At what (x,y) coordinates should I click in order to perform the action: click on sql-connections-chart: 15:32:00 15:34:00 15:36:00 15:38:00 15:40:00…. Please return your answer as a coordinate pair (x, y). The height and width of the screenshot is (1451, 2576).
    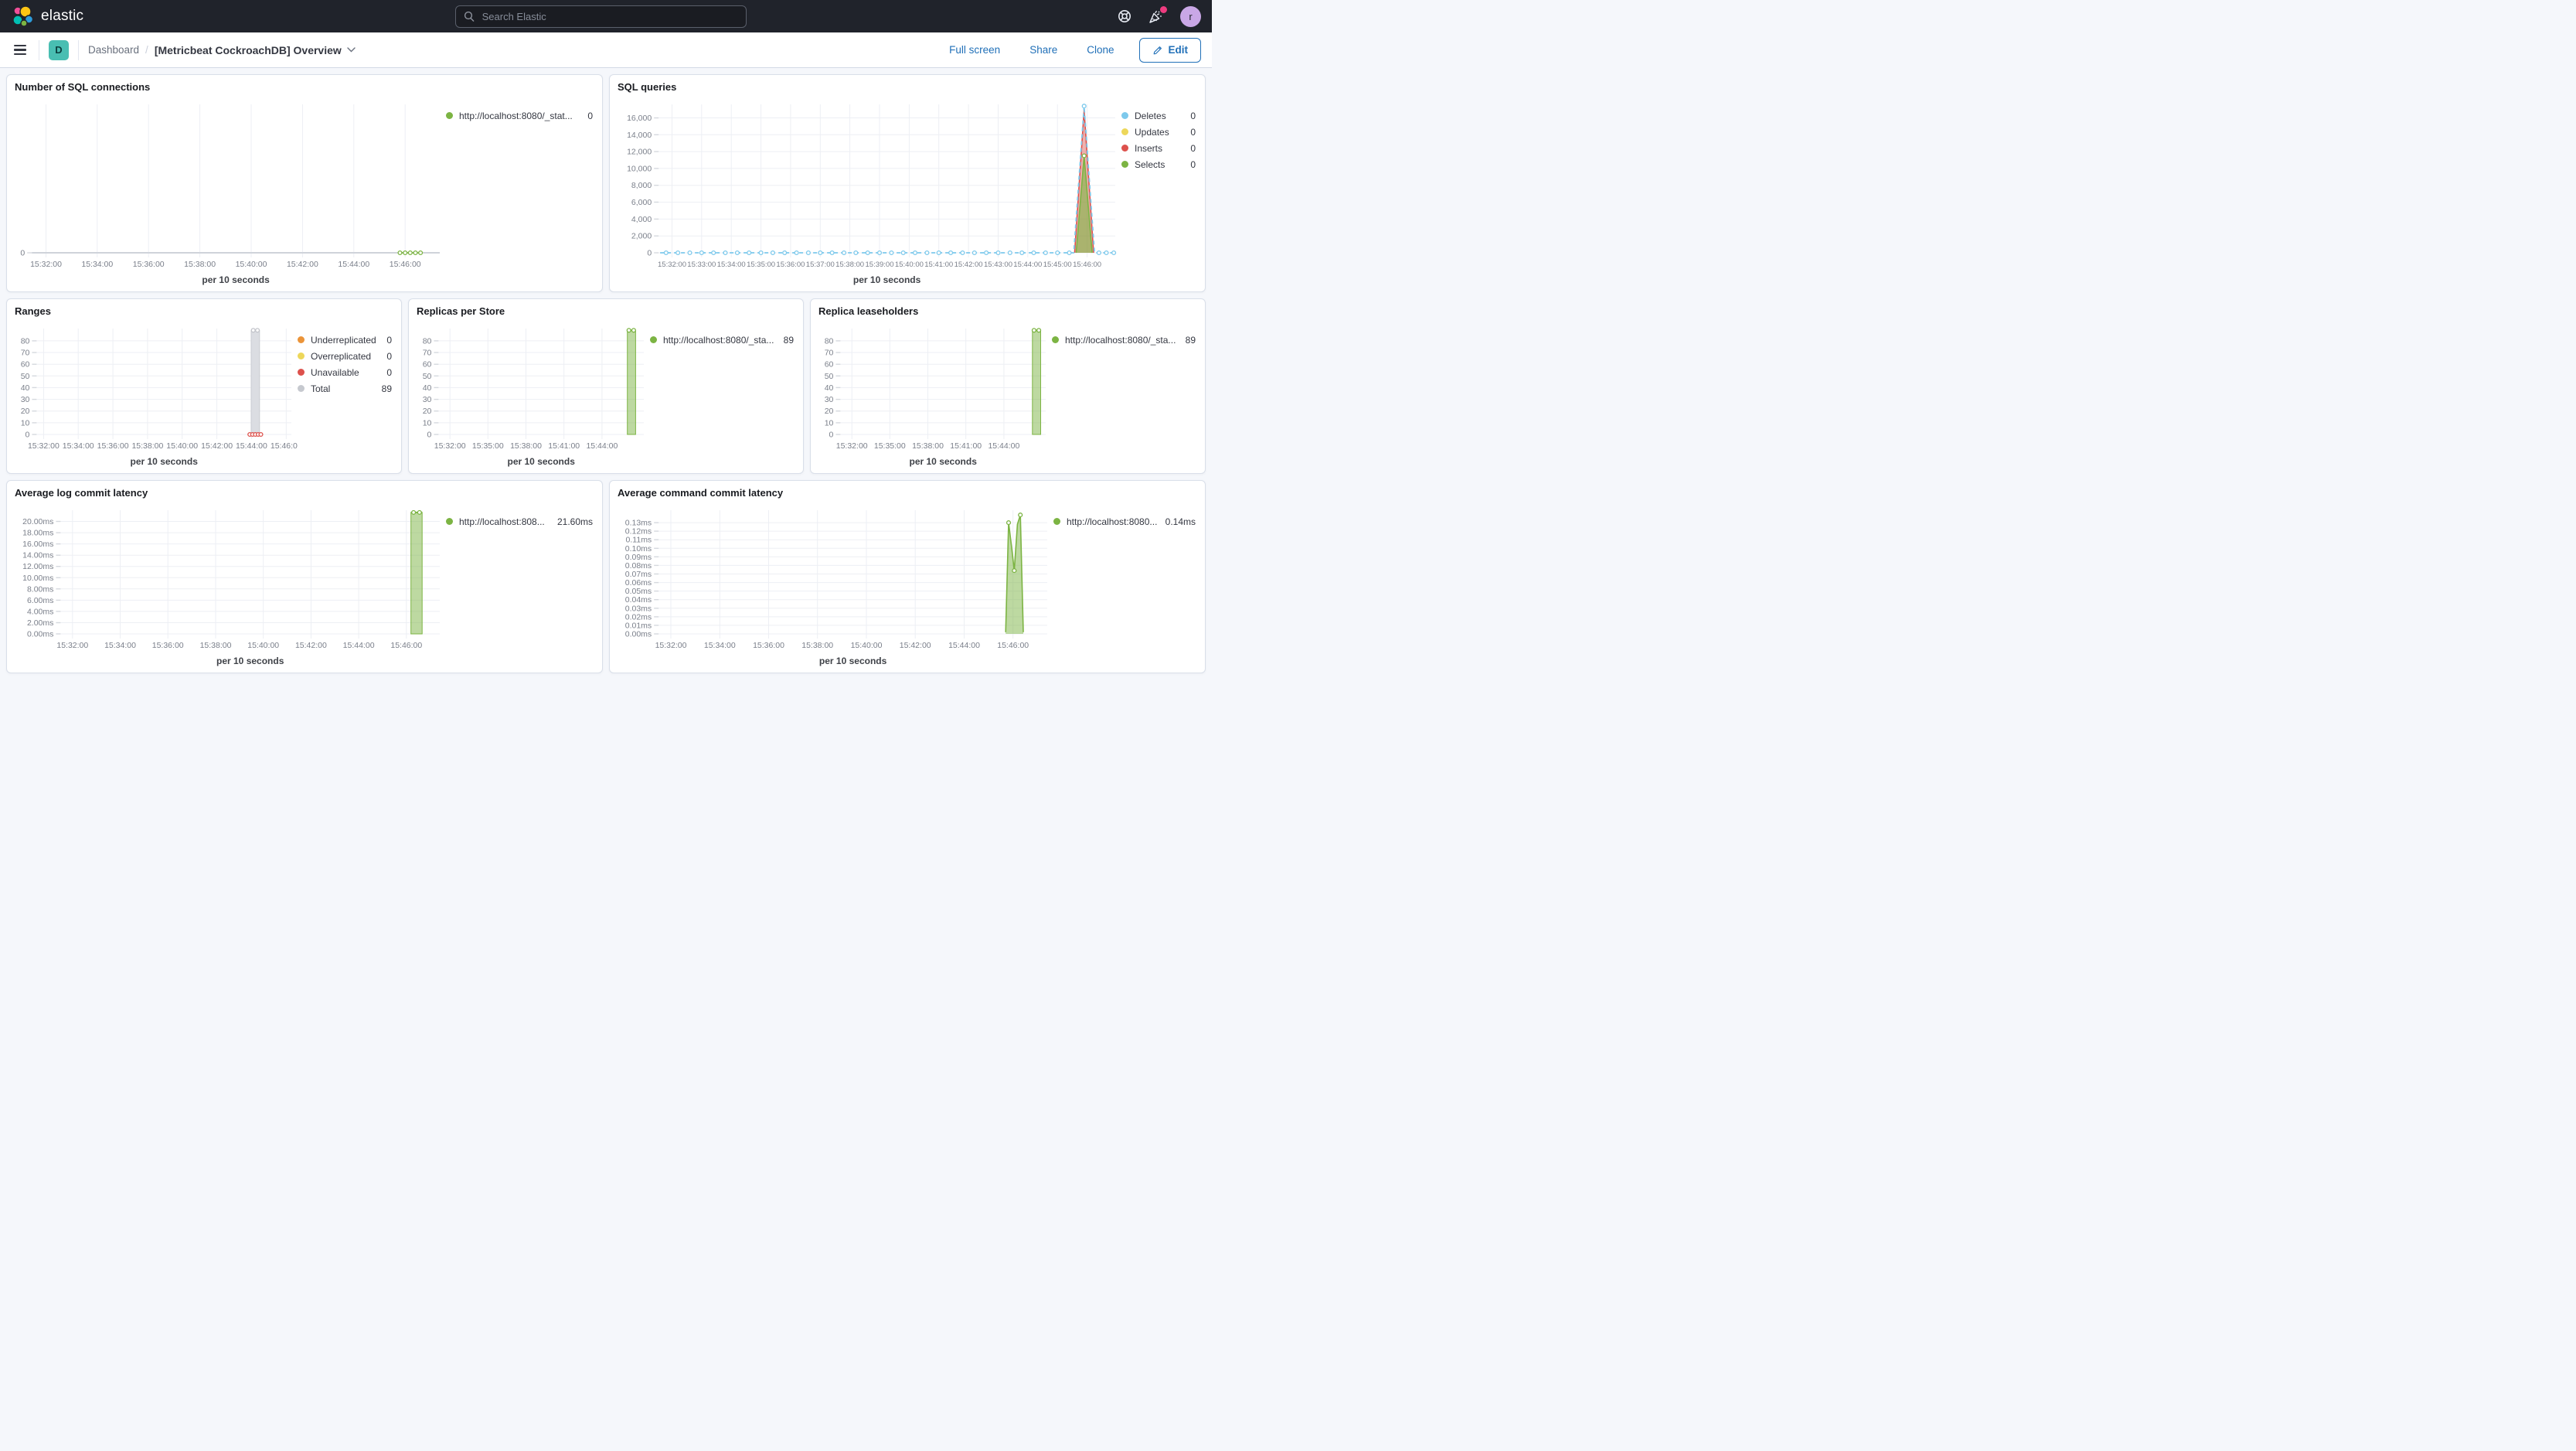
    Looking at the image, I should click on (230, 191).